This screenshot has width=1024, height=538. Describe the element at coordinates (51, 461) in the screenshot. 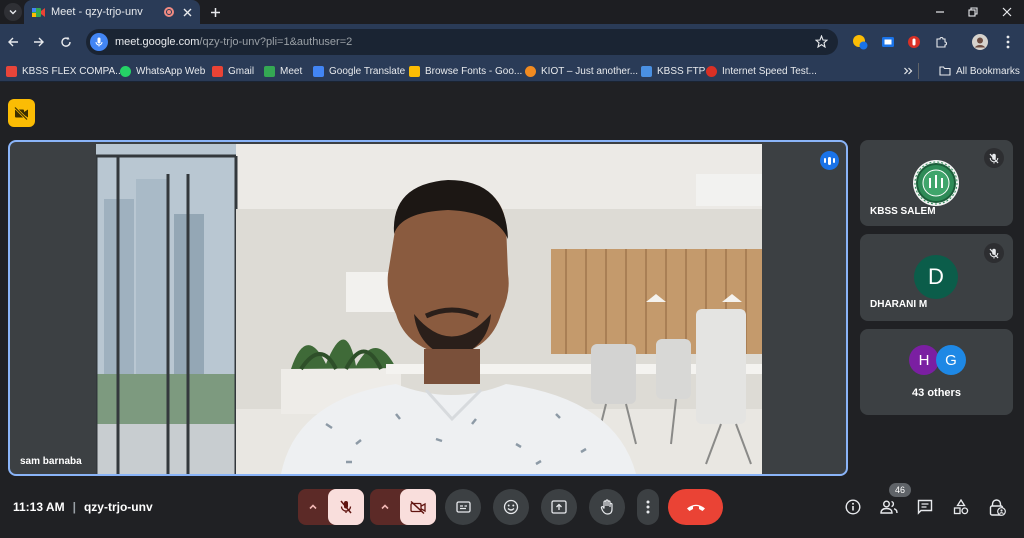

I see `main-speaker-name: sam barnaba` at that location.